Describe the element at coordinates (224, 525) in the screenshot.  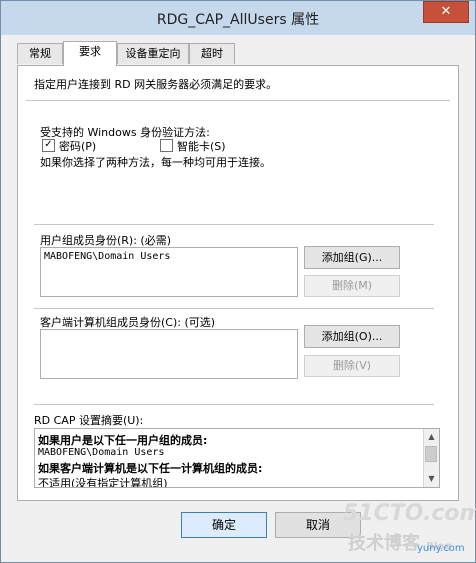
I see `ok-button: 确定` at that location.